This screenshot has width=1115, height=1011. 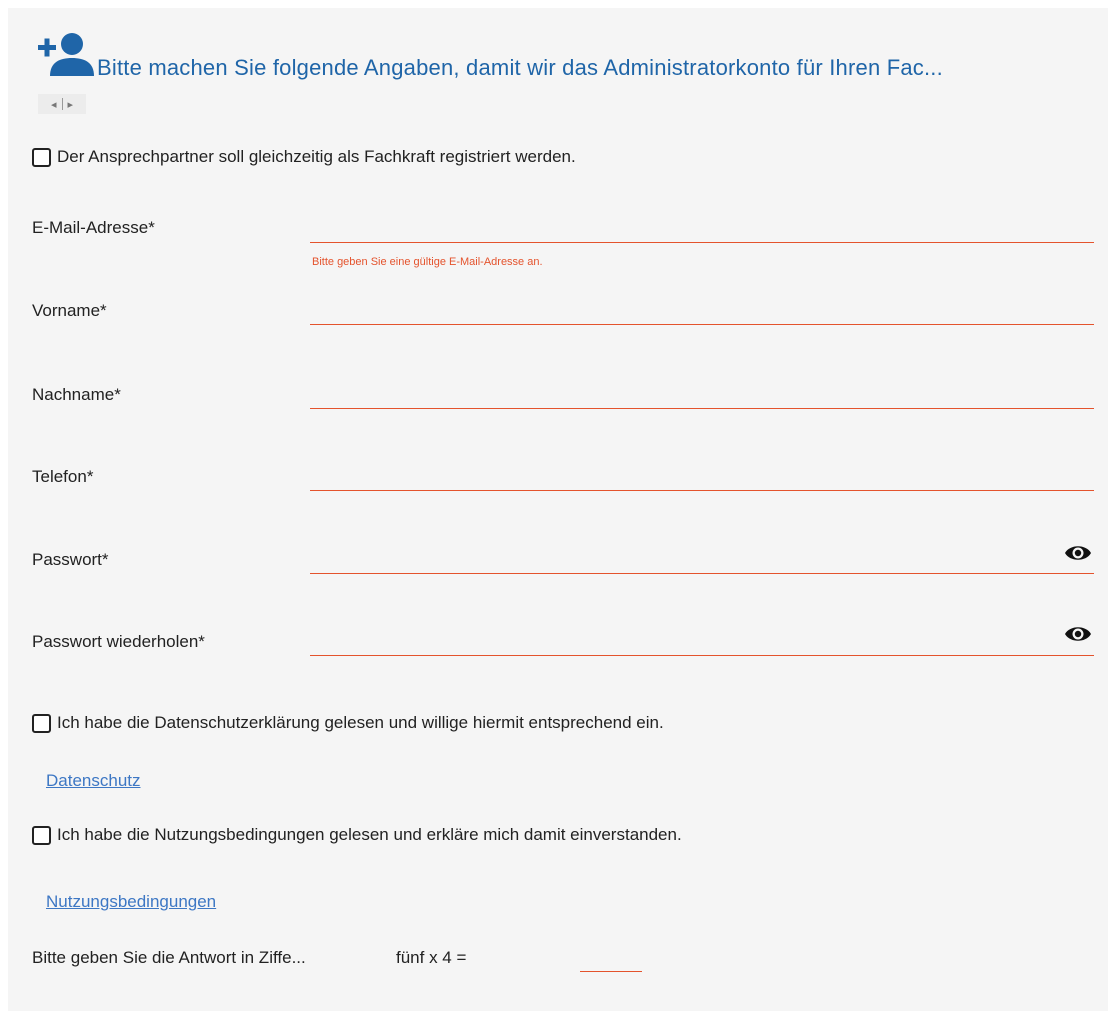 What do you see at coordinates (431, 957) in the screenshot?
I see `captcha-question: fünf x 4 =` at bounding box center [431, 957].